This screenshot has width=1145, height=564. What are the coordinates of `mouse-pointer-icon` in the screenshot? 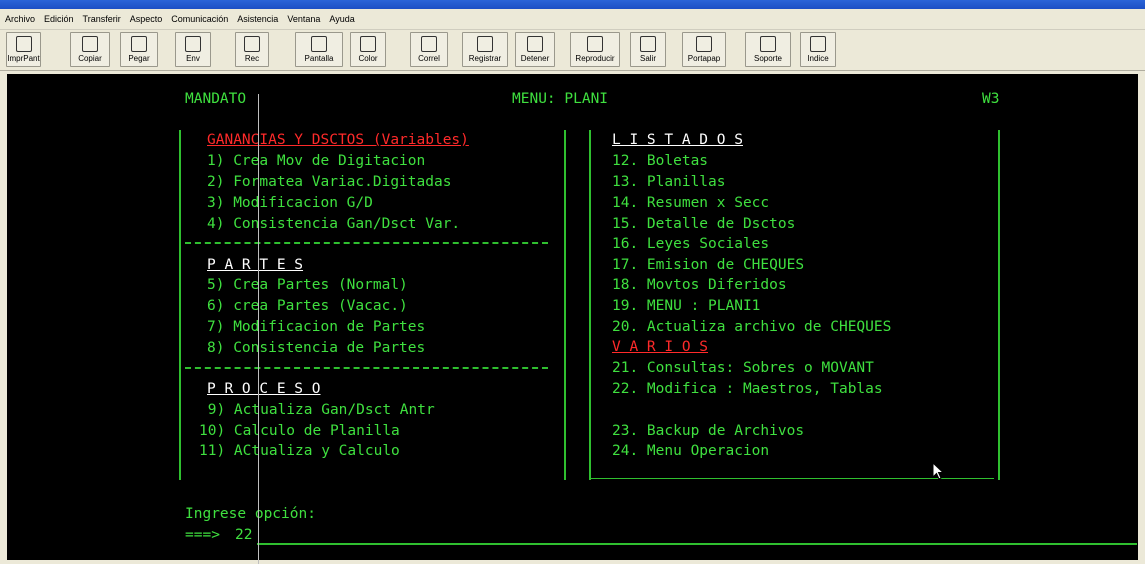 It's located at (938, 471).